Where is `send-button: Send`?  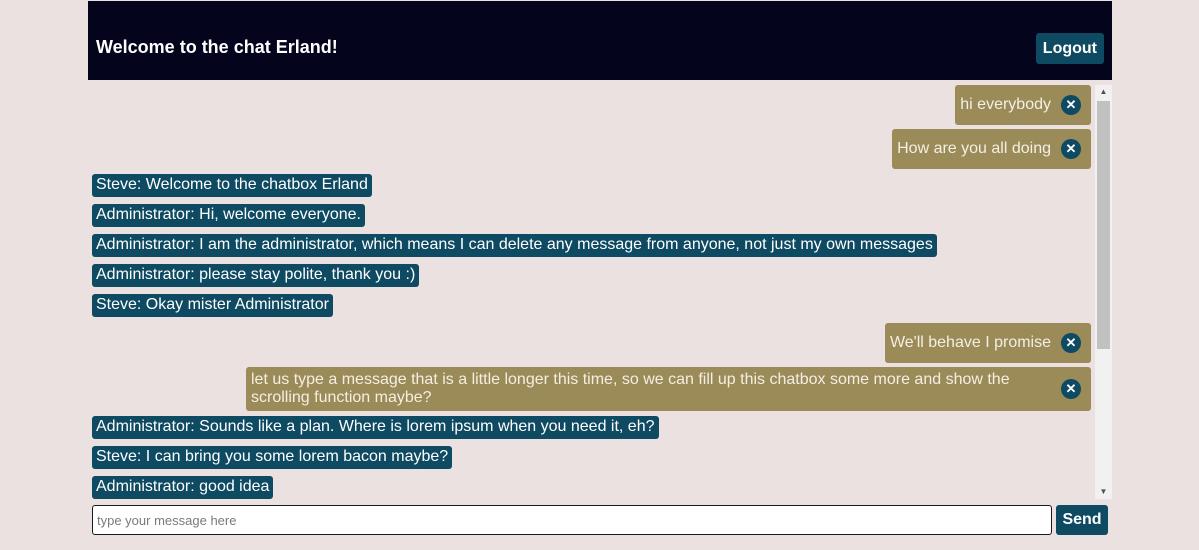
send-button: Send is located at coordinates (1082, 520).